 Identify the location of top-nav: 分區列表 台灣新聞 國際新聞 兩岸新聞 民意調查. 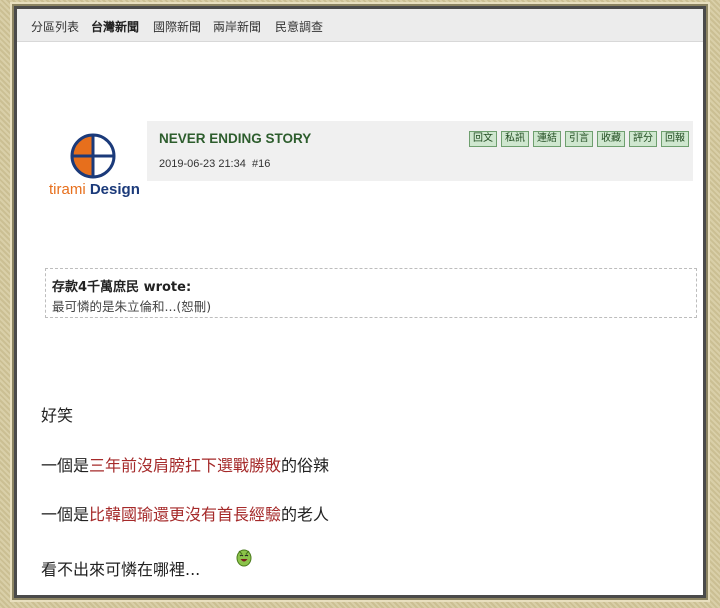
(360, 25).